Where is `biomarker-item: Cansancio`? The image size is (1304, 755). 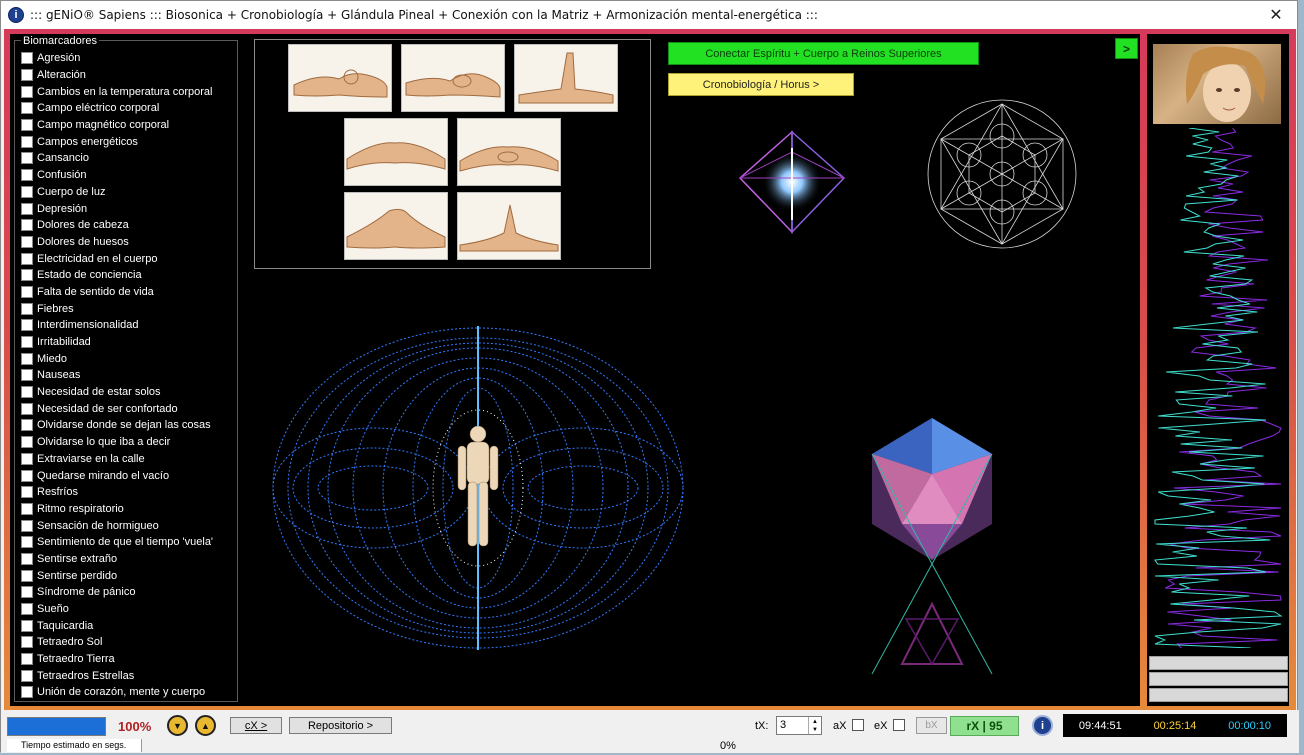 biomarker-item: Cansancio is located at coordinates (117, 158).